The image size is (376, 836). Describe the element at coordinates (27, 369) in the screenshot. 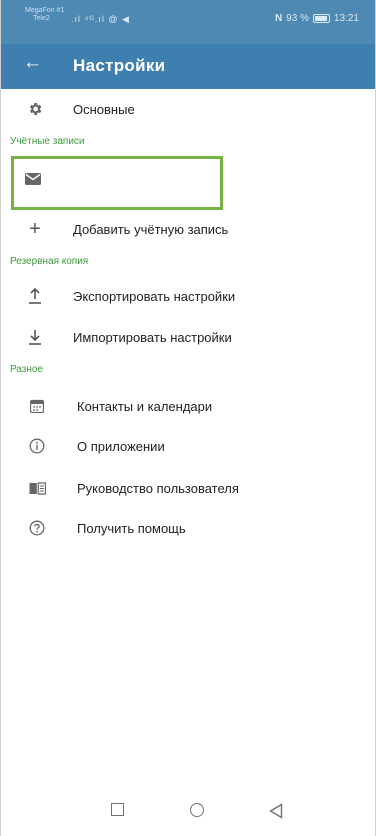

I see `section-header-misc: Разное` at that location.